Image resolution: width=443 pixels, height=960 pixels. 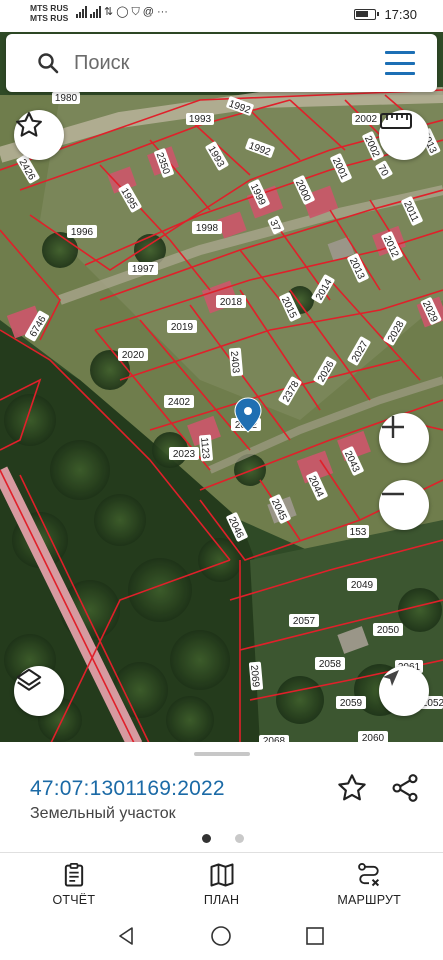 I want to click on svg-text: 2050, so click(x=388, y=630).